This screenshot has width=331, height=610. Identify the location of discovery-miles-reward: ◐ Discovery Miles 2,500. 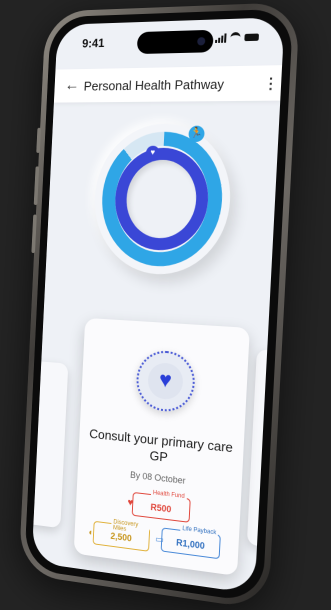
(119, 535).